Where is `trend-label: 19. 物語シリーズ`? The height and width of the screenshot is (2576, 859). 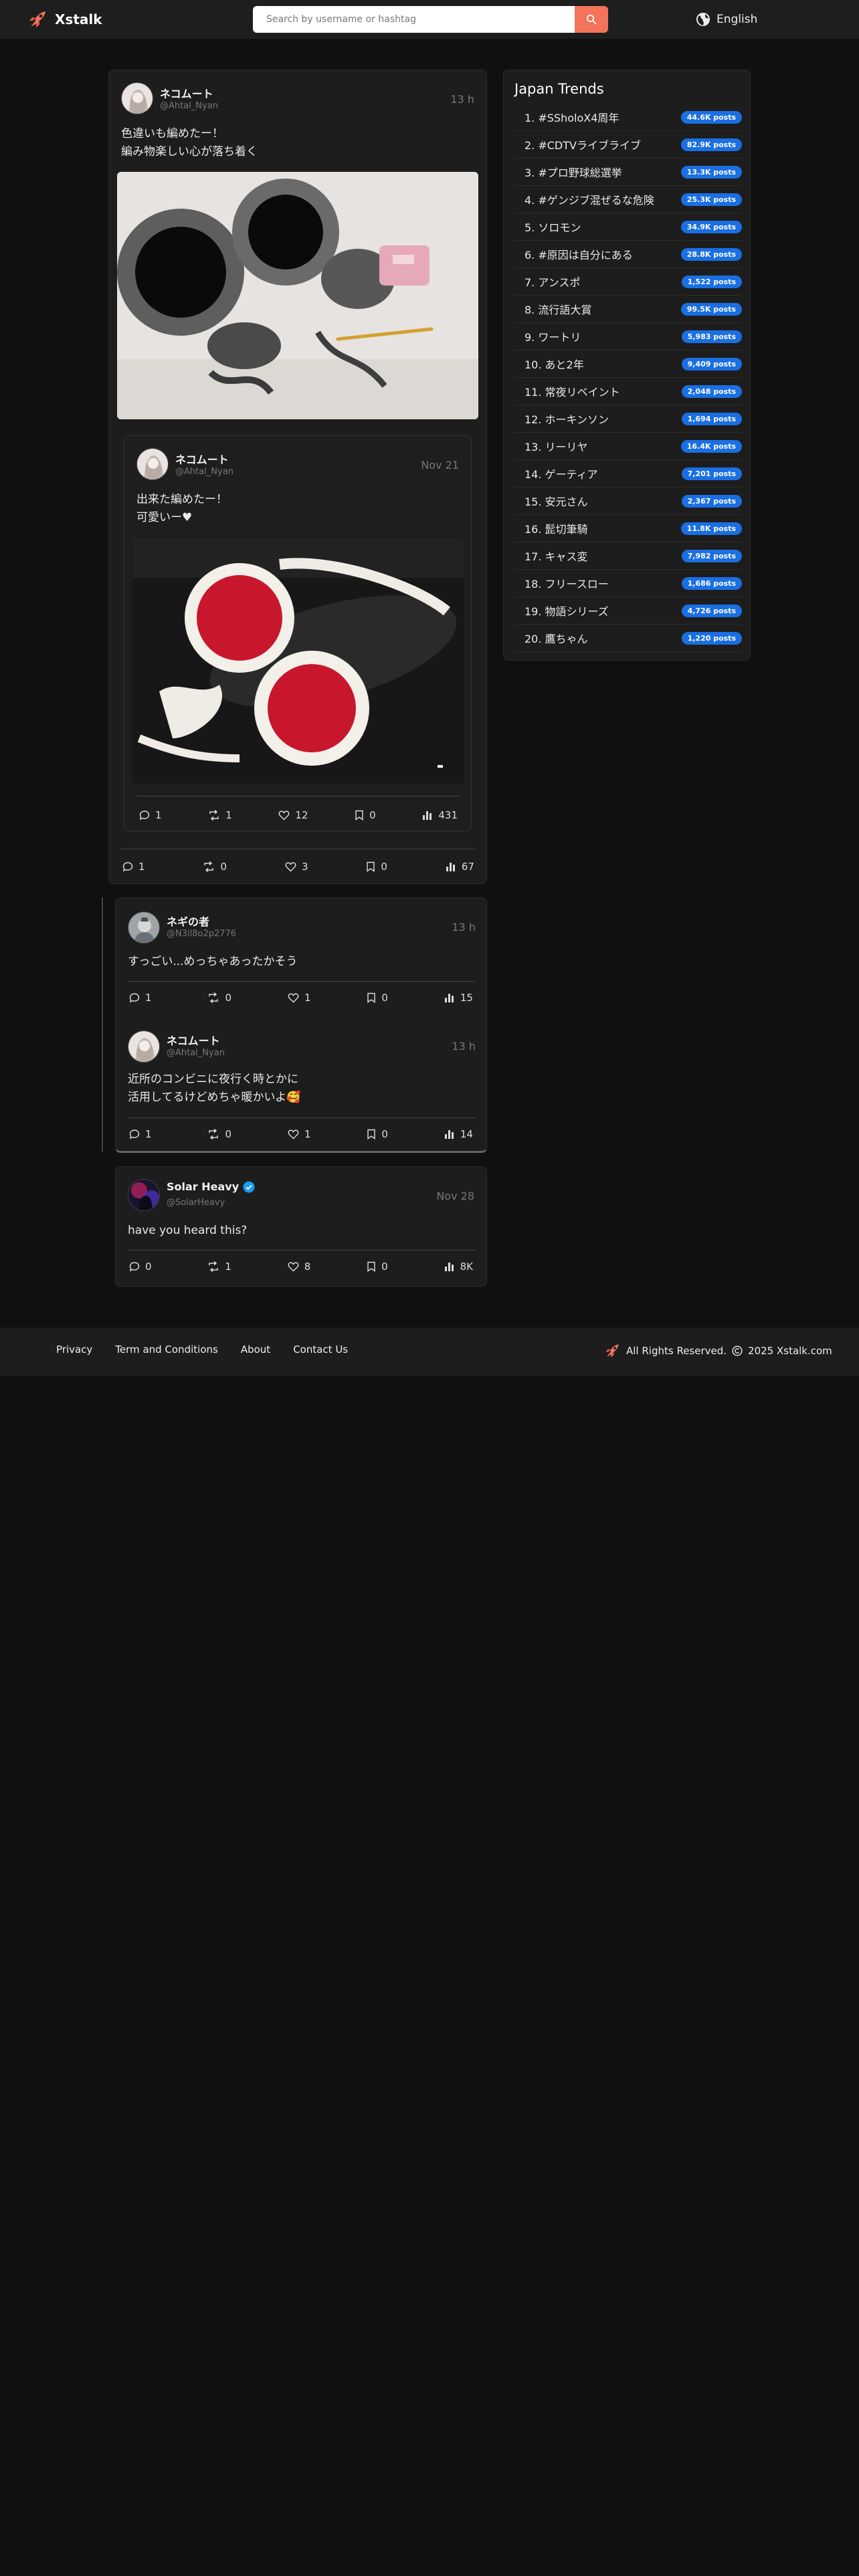 trend-label: 19. 物語シリーズ is located at coordinates (567, 611).